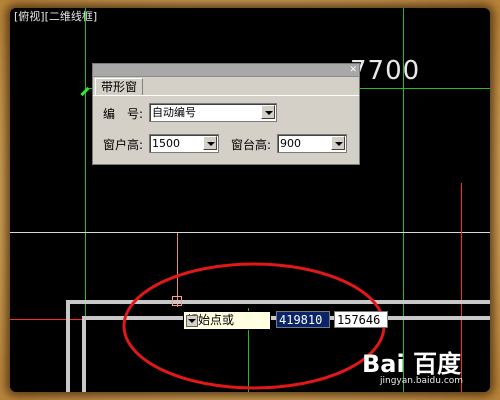  I want to click on dynamic-input-prompt: 起始点或, so click(227, 320).